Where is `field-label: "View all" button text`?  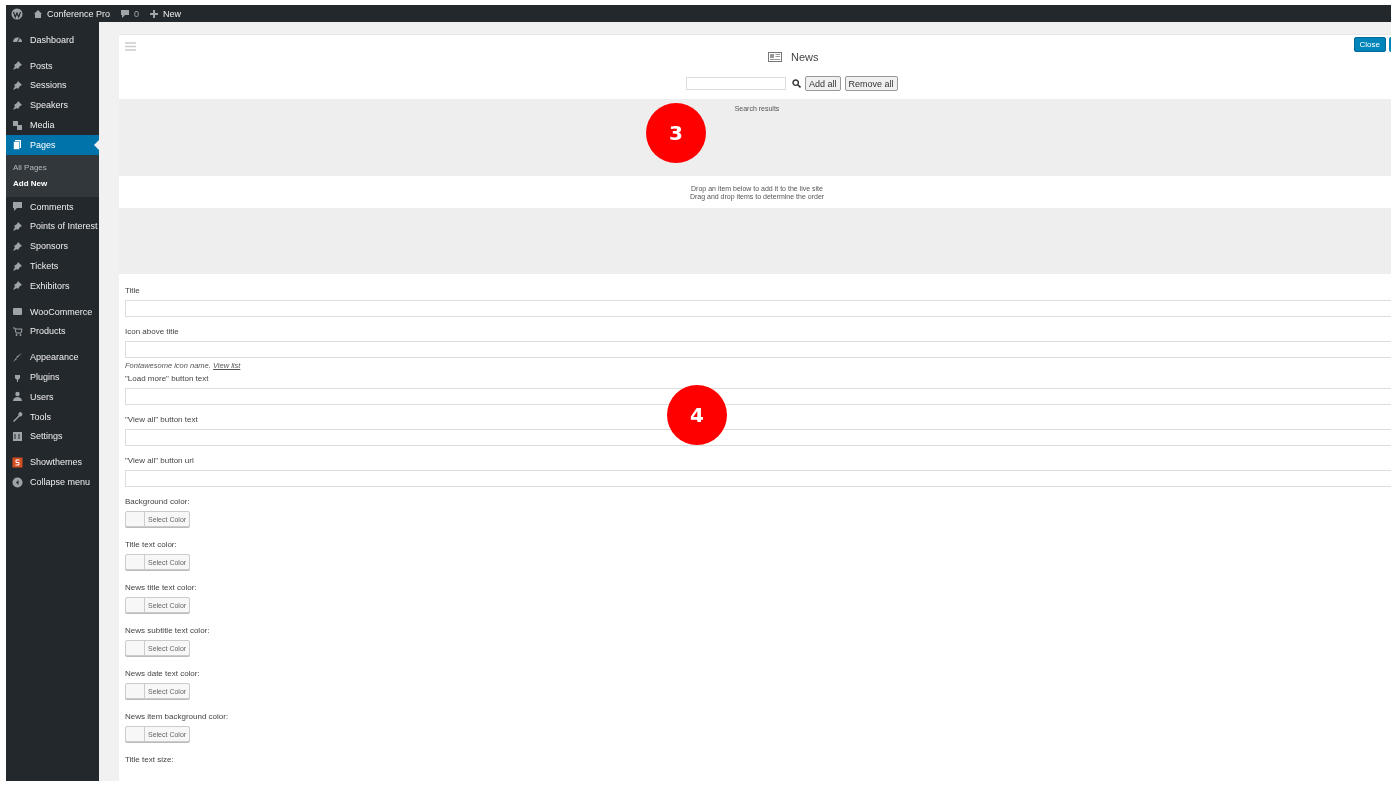
field-label: "View all" button text is located at coordinates (161, 420).